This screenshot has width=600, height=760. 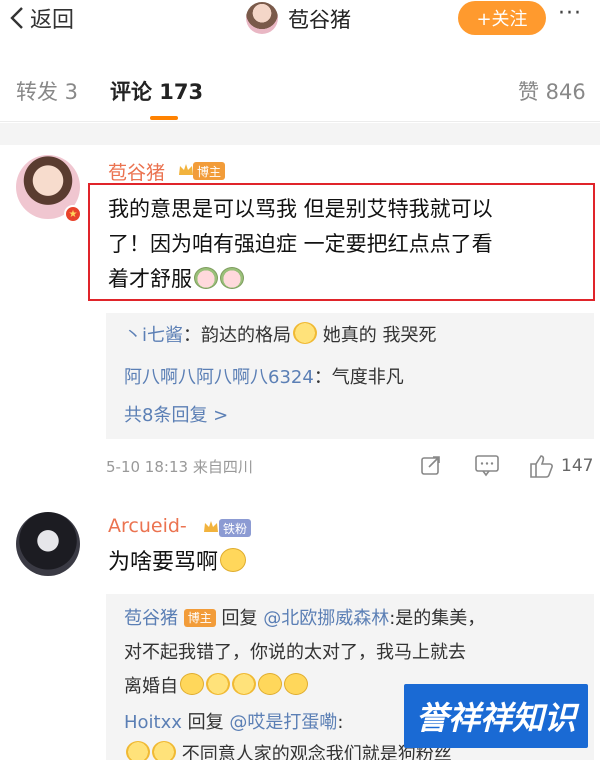 What do you see at coordinates (48, 544) in the screenshot?
I see `avatar` at bounding box center [48, 544].